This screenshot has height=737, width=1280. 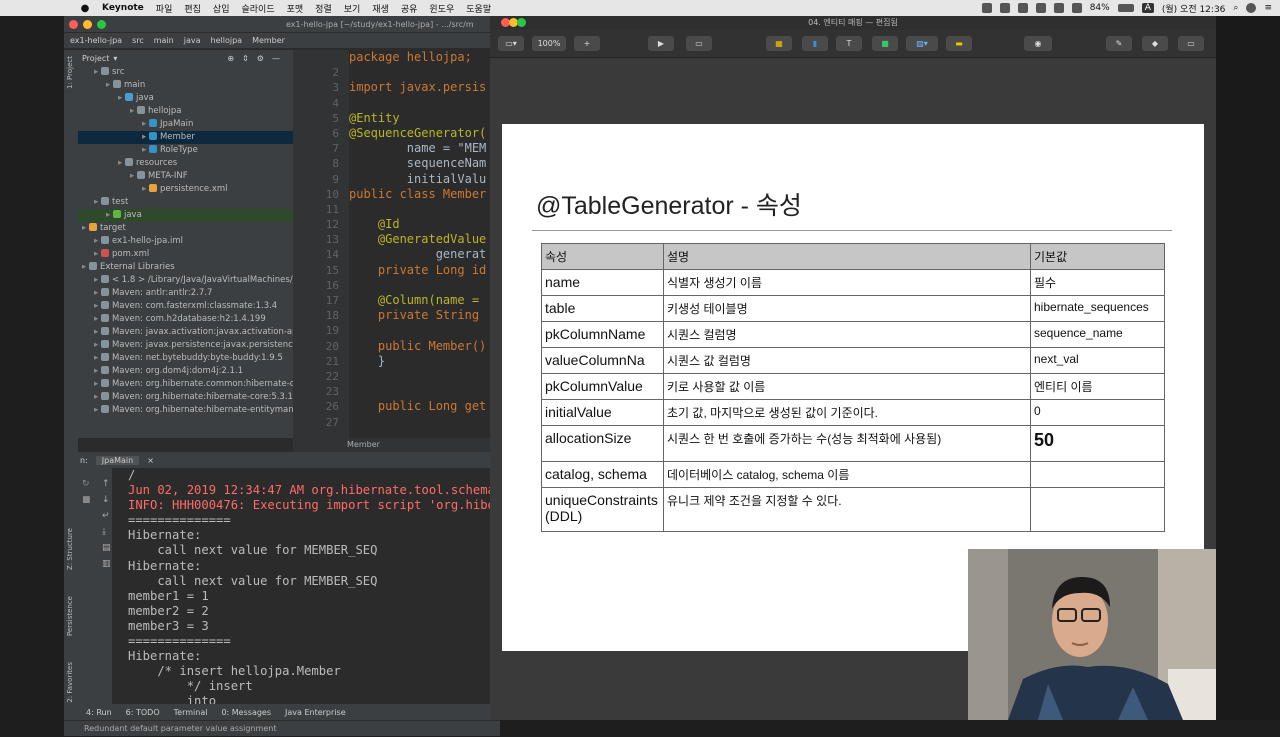 What do you see at coordinates (117, 460) in the screenshot?
I see `tab-jpamain: JpaMain` at bounding box center [117, 460].